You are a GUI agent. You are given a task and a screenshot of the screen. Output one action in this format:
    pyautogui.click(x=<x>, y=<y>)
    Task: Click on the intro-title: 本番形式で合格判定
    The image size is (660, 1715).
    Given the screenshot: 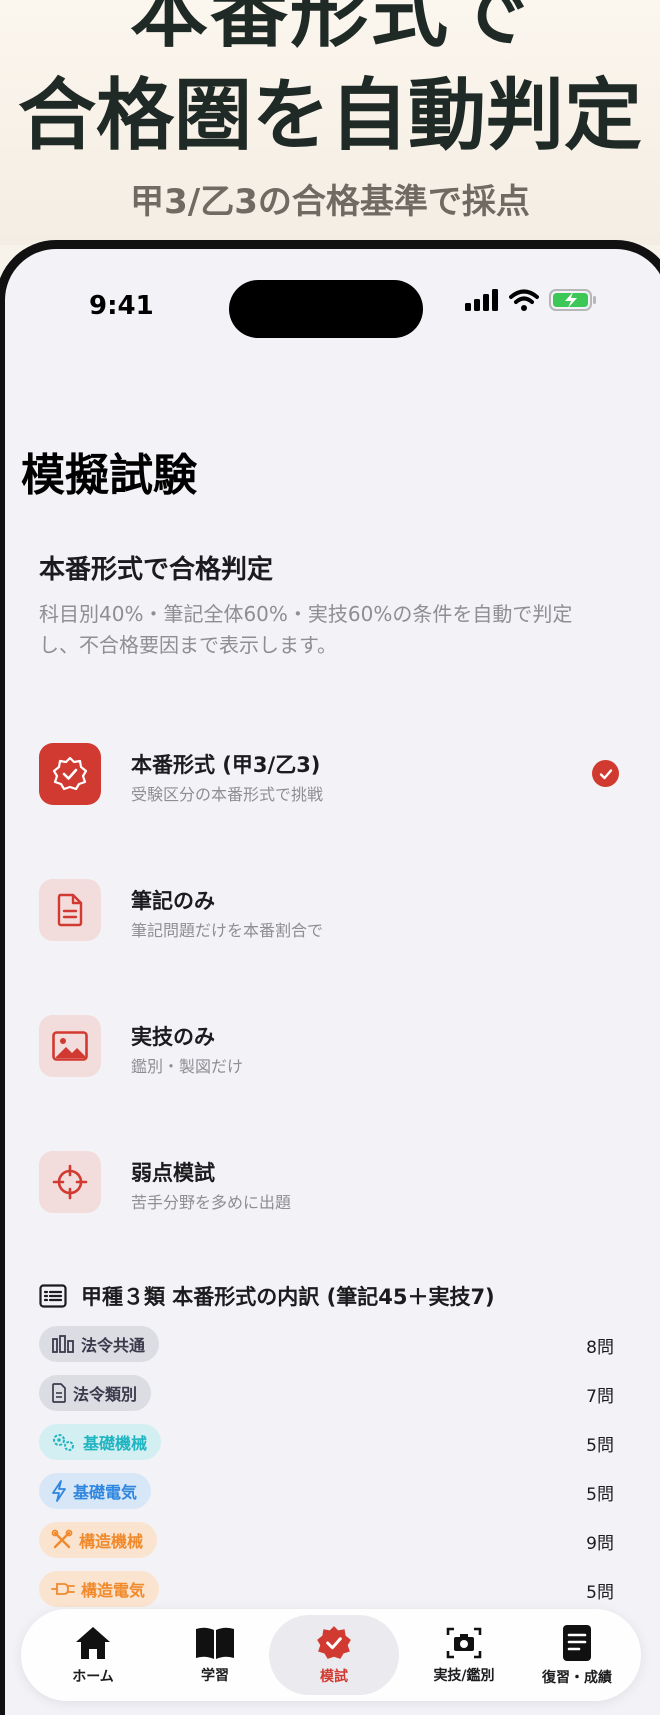 What is the action you would take?
    pyautogui.click(x=156, y=570)
    